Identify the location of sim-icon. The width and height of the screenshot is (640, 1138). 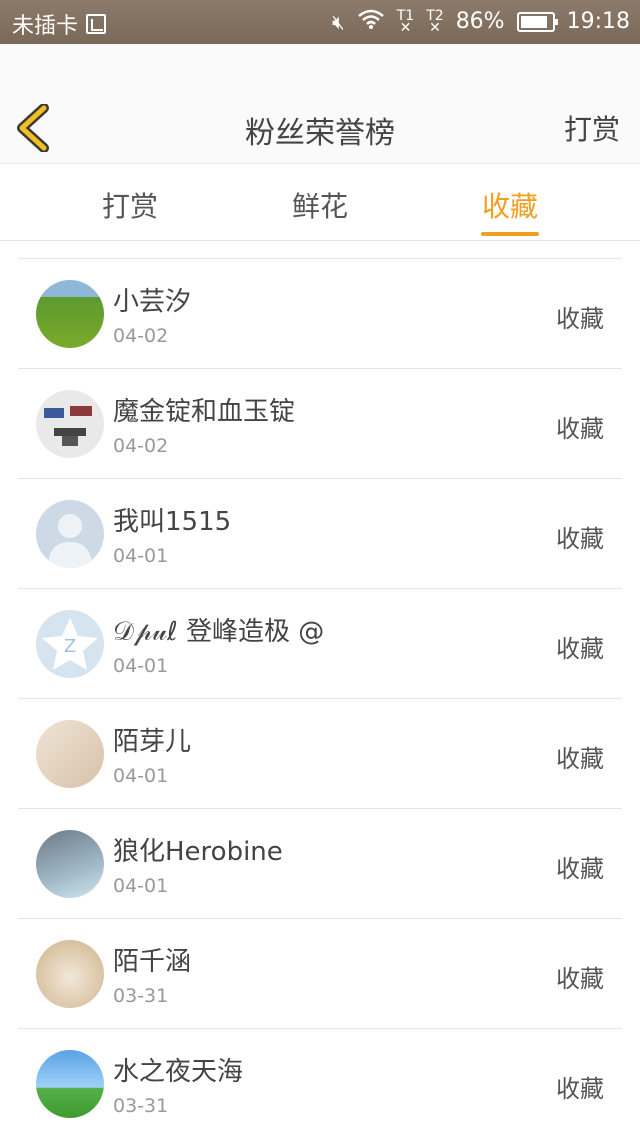
(96, 24).